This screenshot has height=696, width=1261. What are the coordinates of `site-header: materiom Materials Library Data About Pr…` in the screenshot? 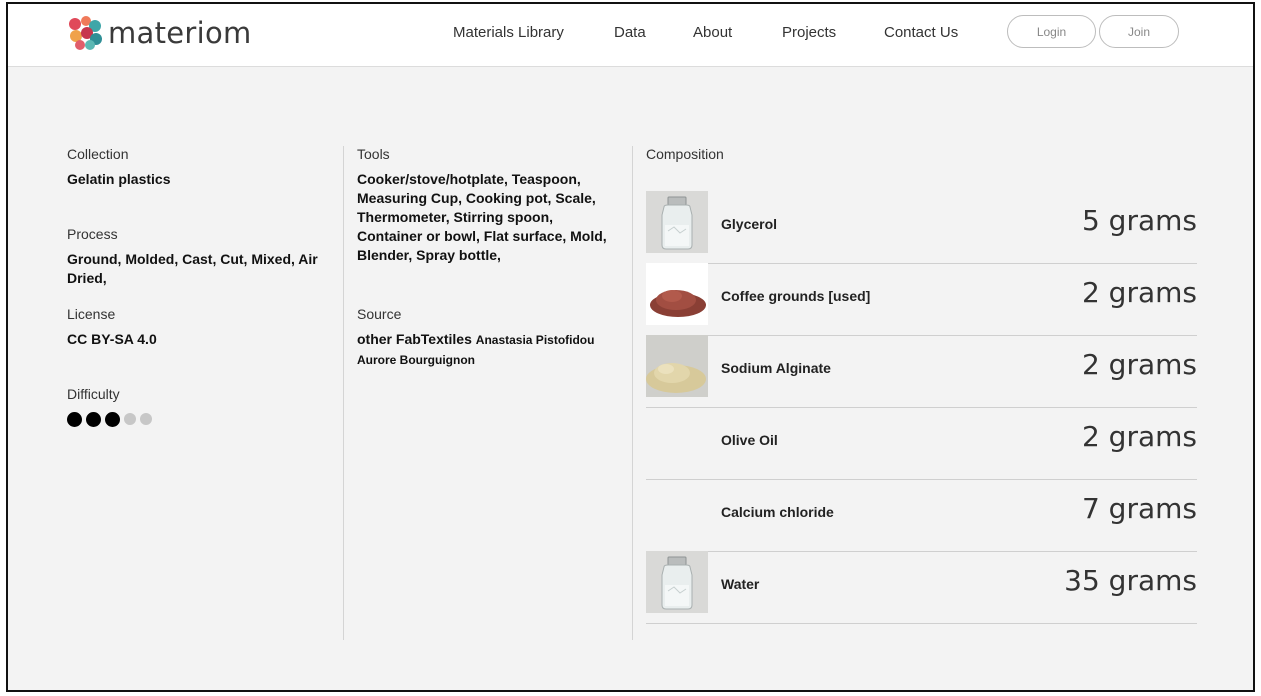 It's located at (630, 35).